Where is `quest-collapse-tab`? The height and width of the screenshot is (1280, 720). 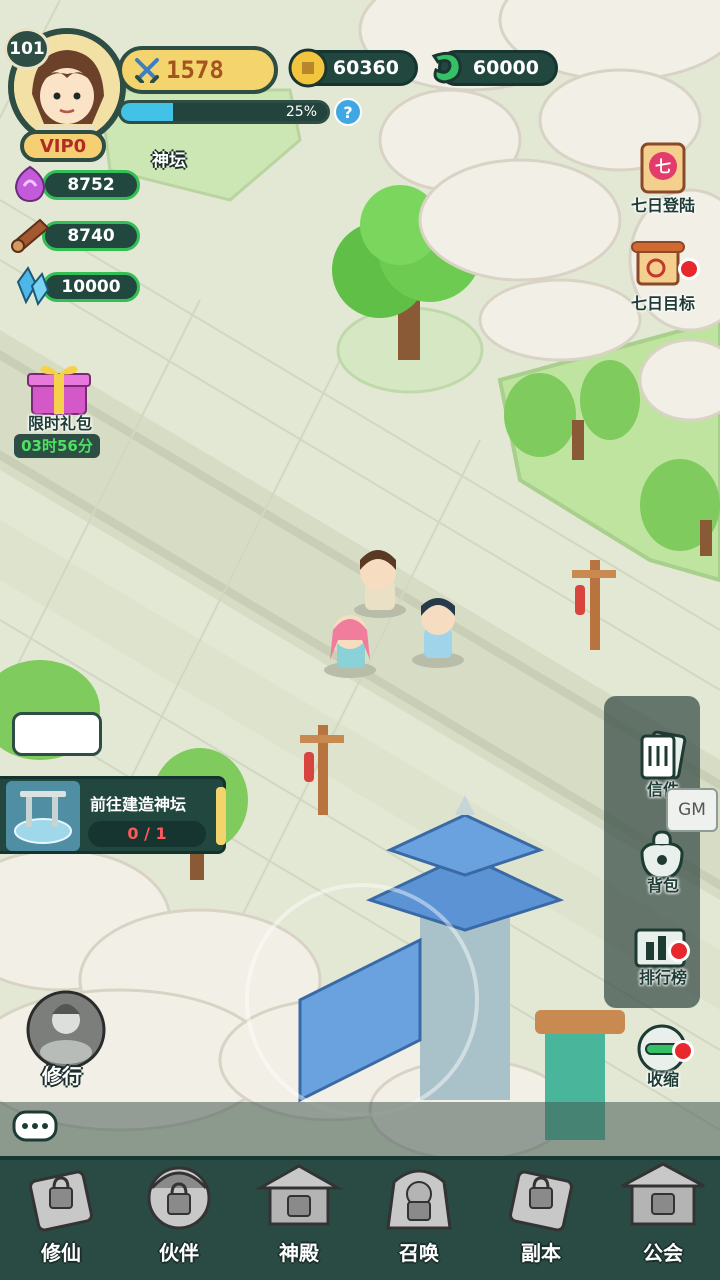 quest-collapse-tab is located at coordinates (221, 816).